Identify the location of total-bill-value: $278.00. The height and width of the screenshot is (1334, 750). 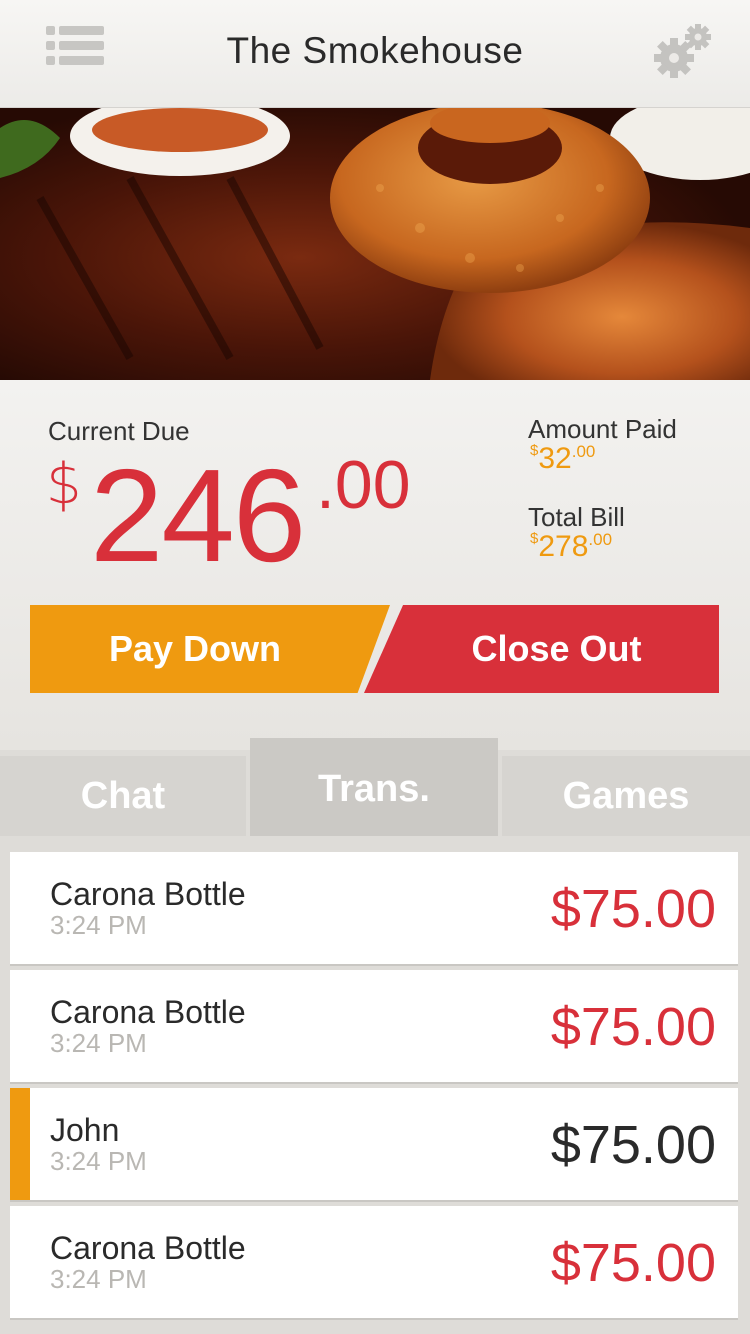
(571, 547).